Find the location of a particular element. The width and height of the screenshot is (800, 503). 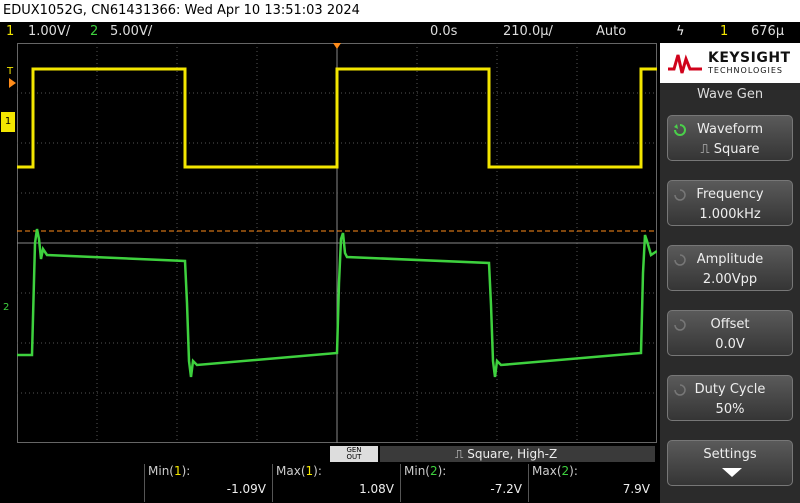

ch2-scale: 5.00V/ is located at coordinates (131, 32).